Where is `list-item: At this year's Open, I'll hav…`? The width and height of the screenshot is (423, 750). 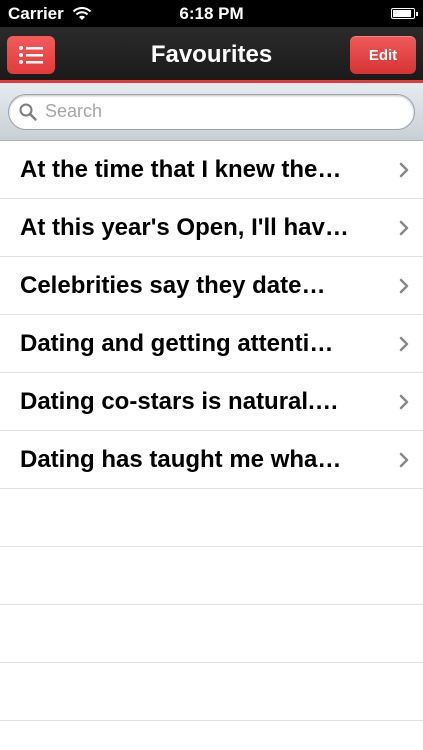 list-item: At this year's Open, I'll hav… is located at coordinates (211, 228).